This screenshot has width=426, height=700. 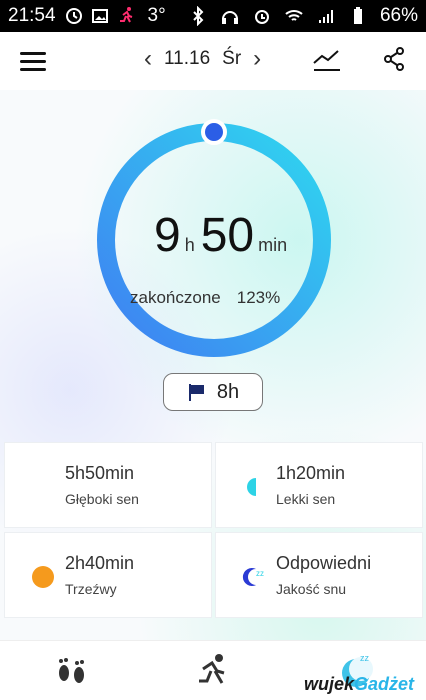 I want to click on battery-percent: 66%, so click(x=398, y=15).